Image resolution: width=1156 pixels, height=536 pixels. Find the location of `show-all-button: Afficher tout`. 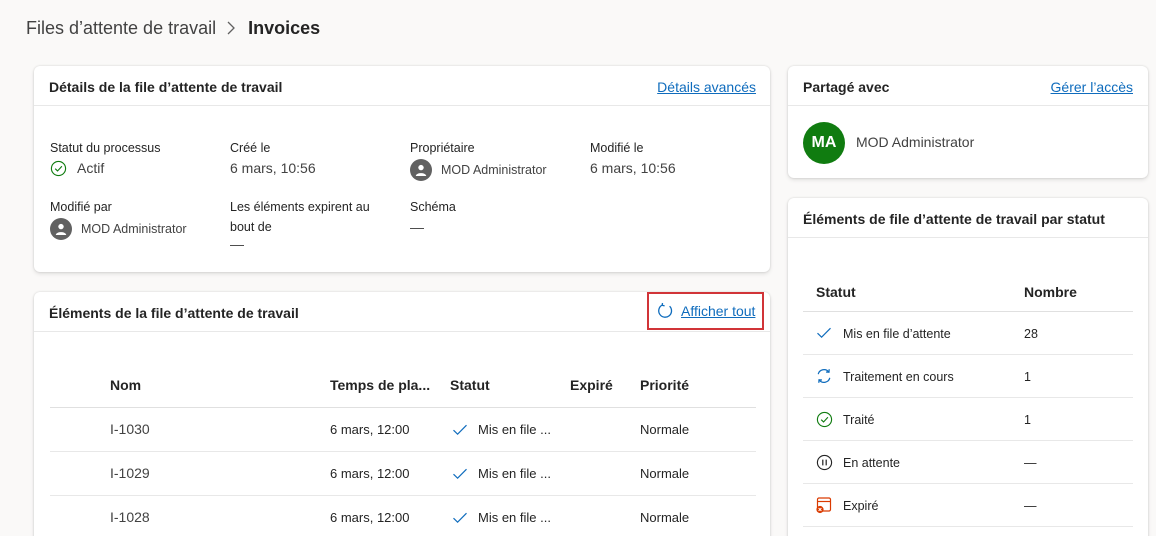

show-all-button: Afficher tout is located at coordinates (705, 311).